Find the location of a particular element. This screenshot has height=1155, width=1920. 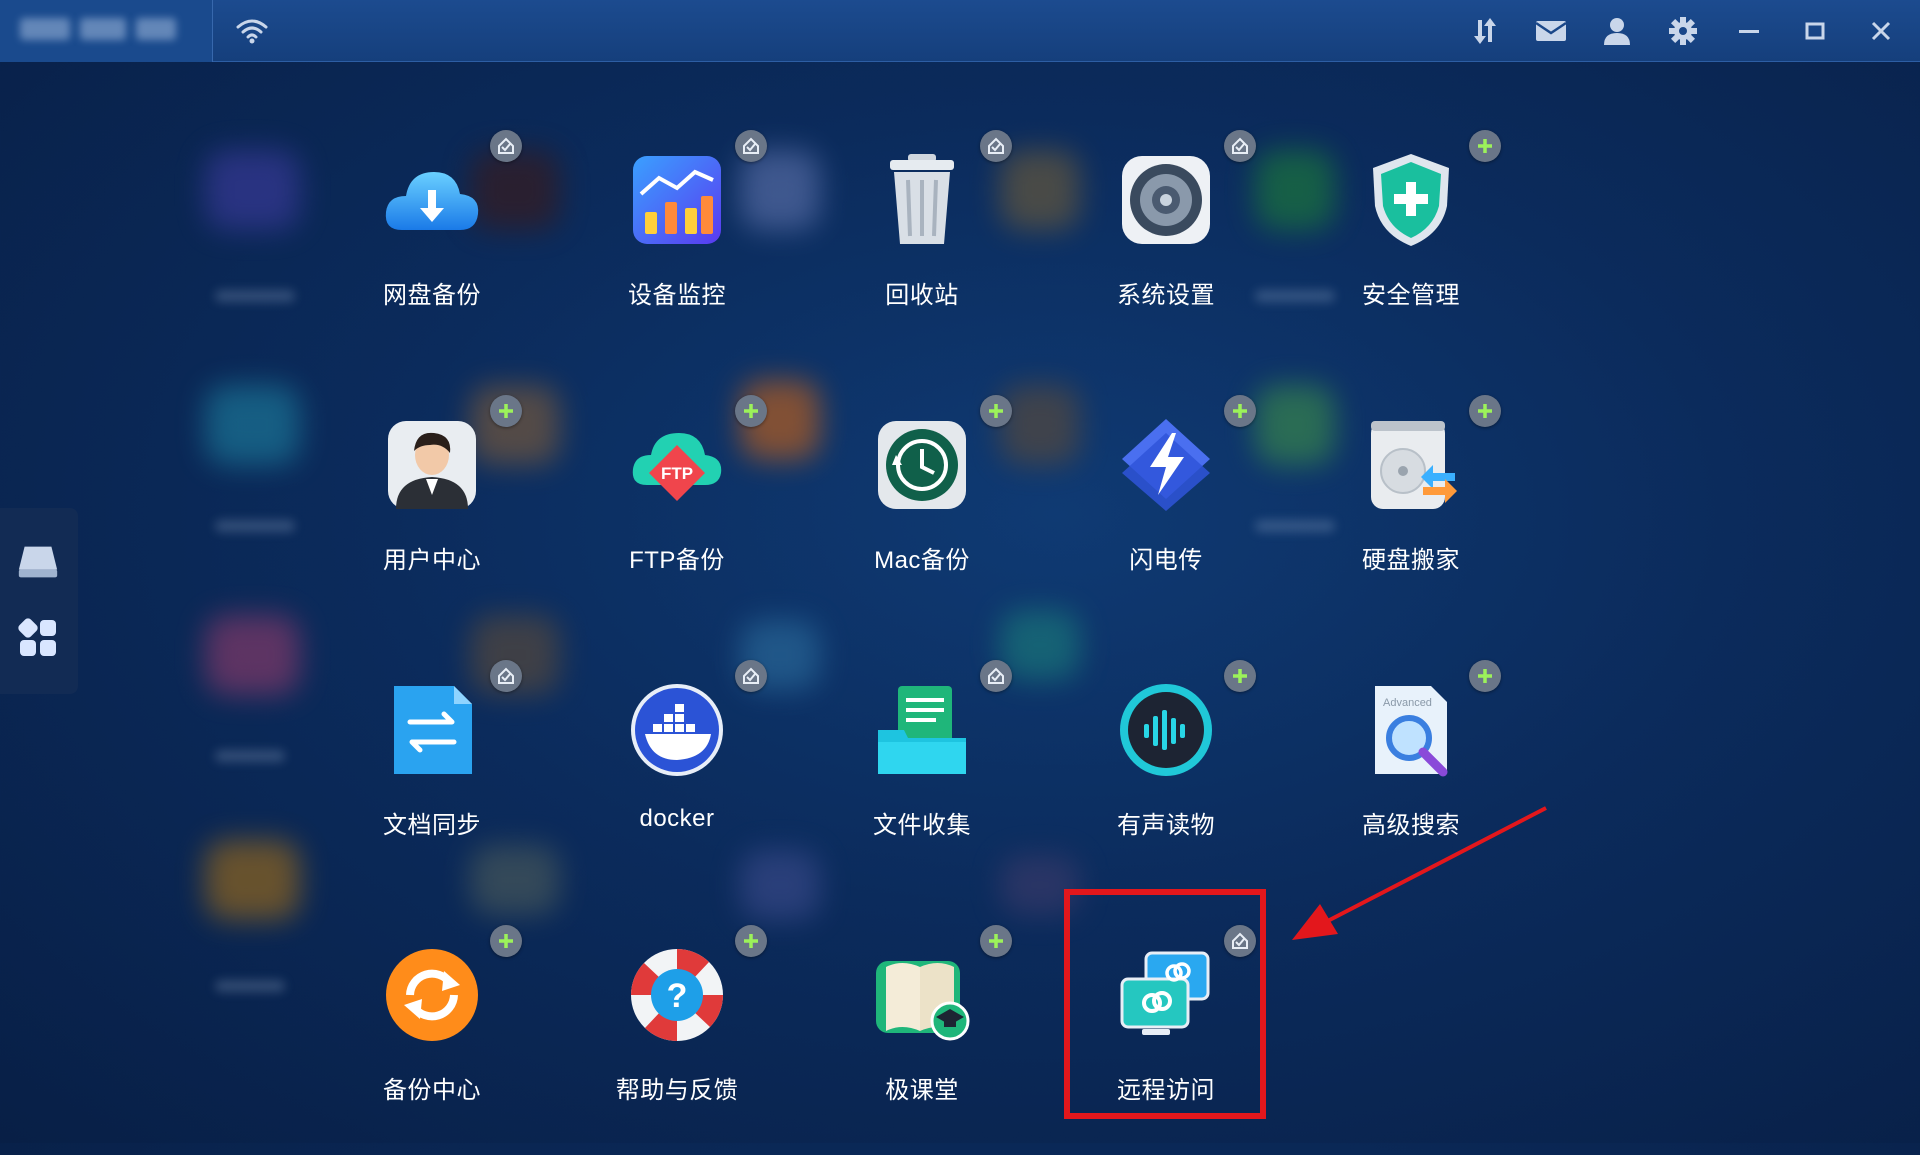

app-device-monitor: 设备监控 is located at coordinates (677, 245).